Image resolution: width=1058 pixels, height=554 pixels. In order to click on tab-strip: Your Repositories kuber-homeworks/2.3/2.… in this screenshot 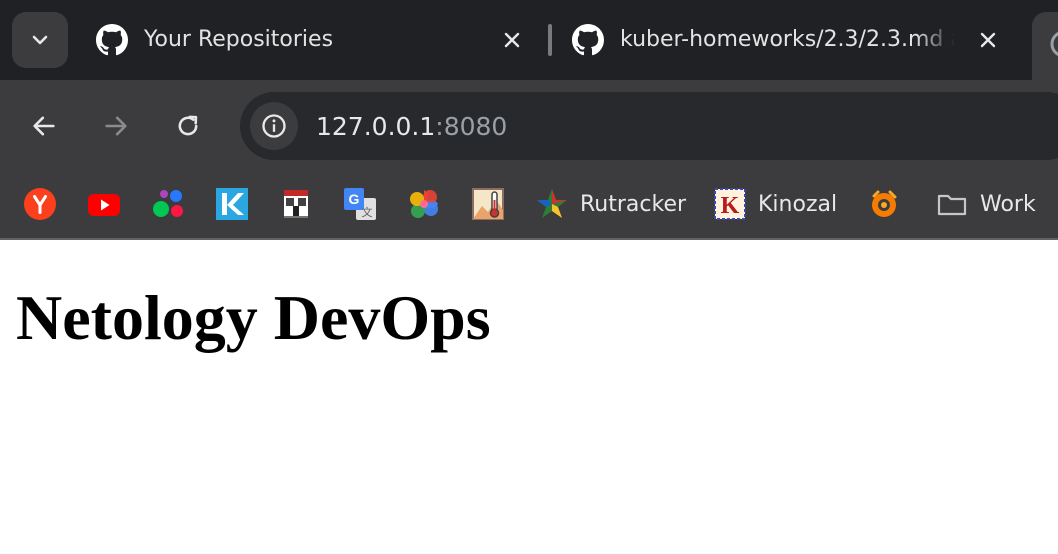, I will do `click(529, 40)`.